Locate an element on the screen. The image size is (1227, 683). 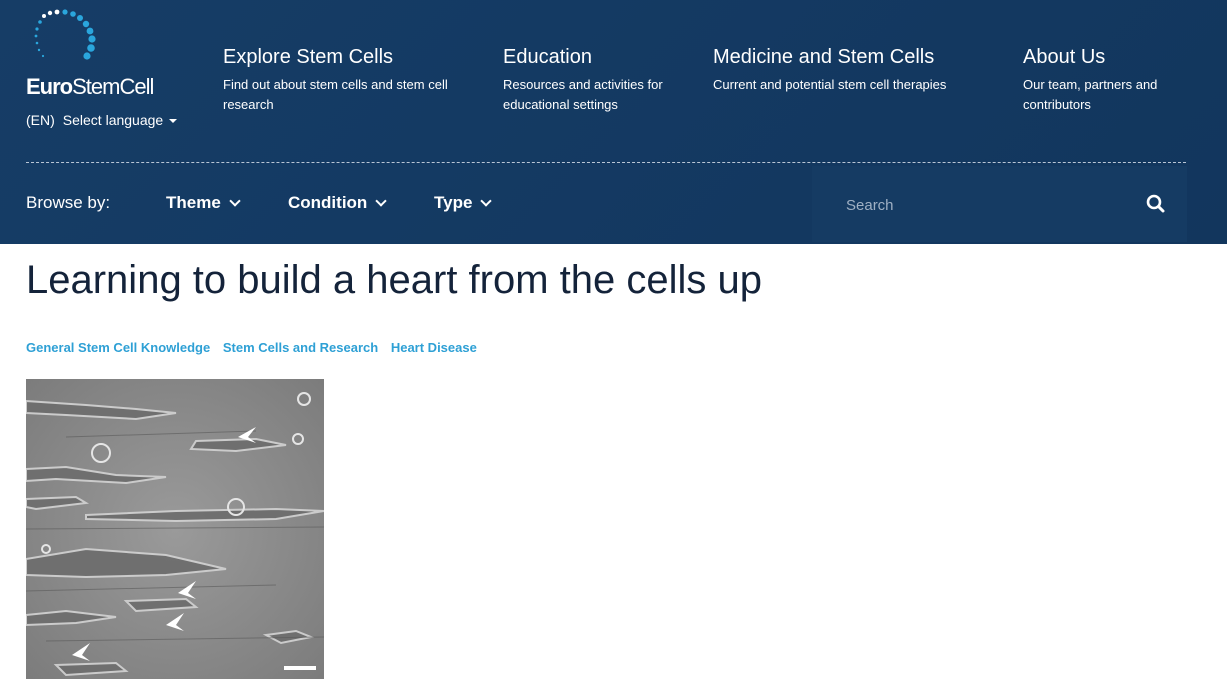
browse-type-dropdown: Type is located at coordinates (463, 203).